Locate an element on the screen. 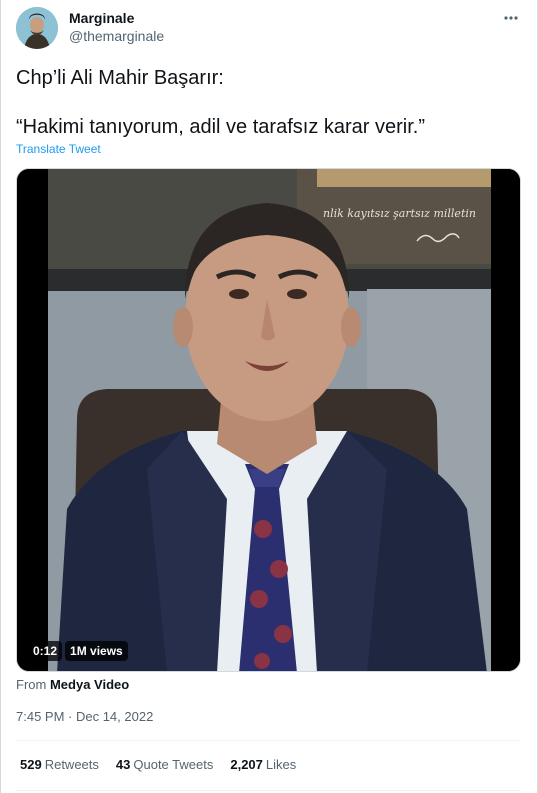 This screenshot has height=793, width=538. frame-border-left is located at coordinates (0, 396).